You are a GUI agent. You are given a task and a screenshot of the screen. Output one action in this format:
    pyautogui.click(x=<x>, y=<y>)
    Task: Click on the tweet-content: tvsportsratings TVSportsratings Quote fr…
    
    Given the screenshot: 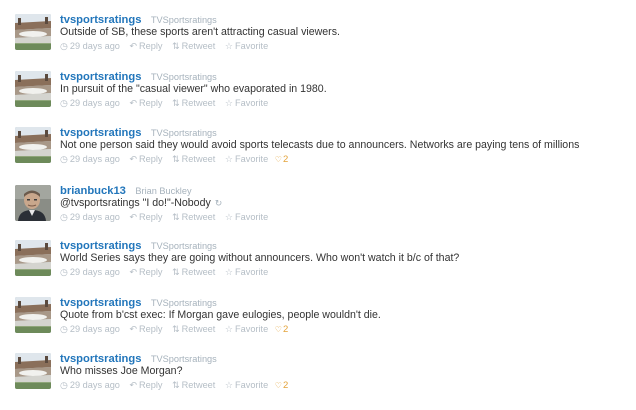 What is the action you would take?
    pyautogui.click(x=346, y=315)
    